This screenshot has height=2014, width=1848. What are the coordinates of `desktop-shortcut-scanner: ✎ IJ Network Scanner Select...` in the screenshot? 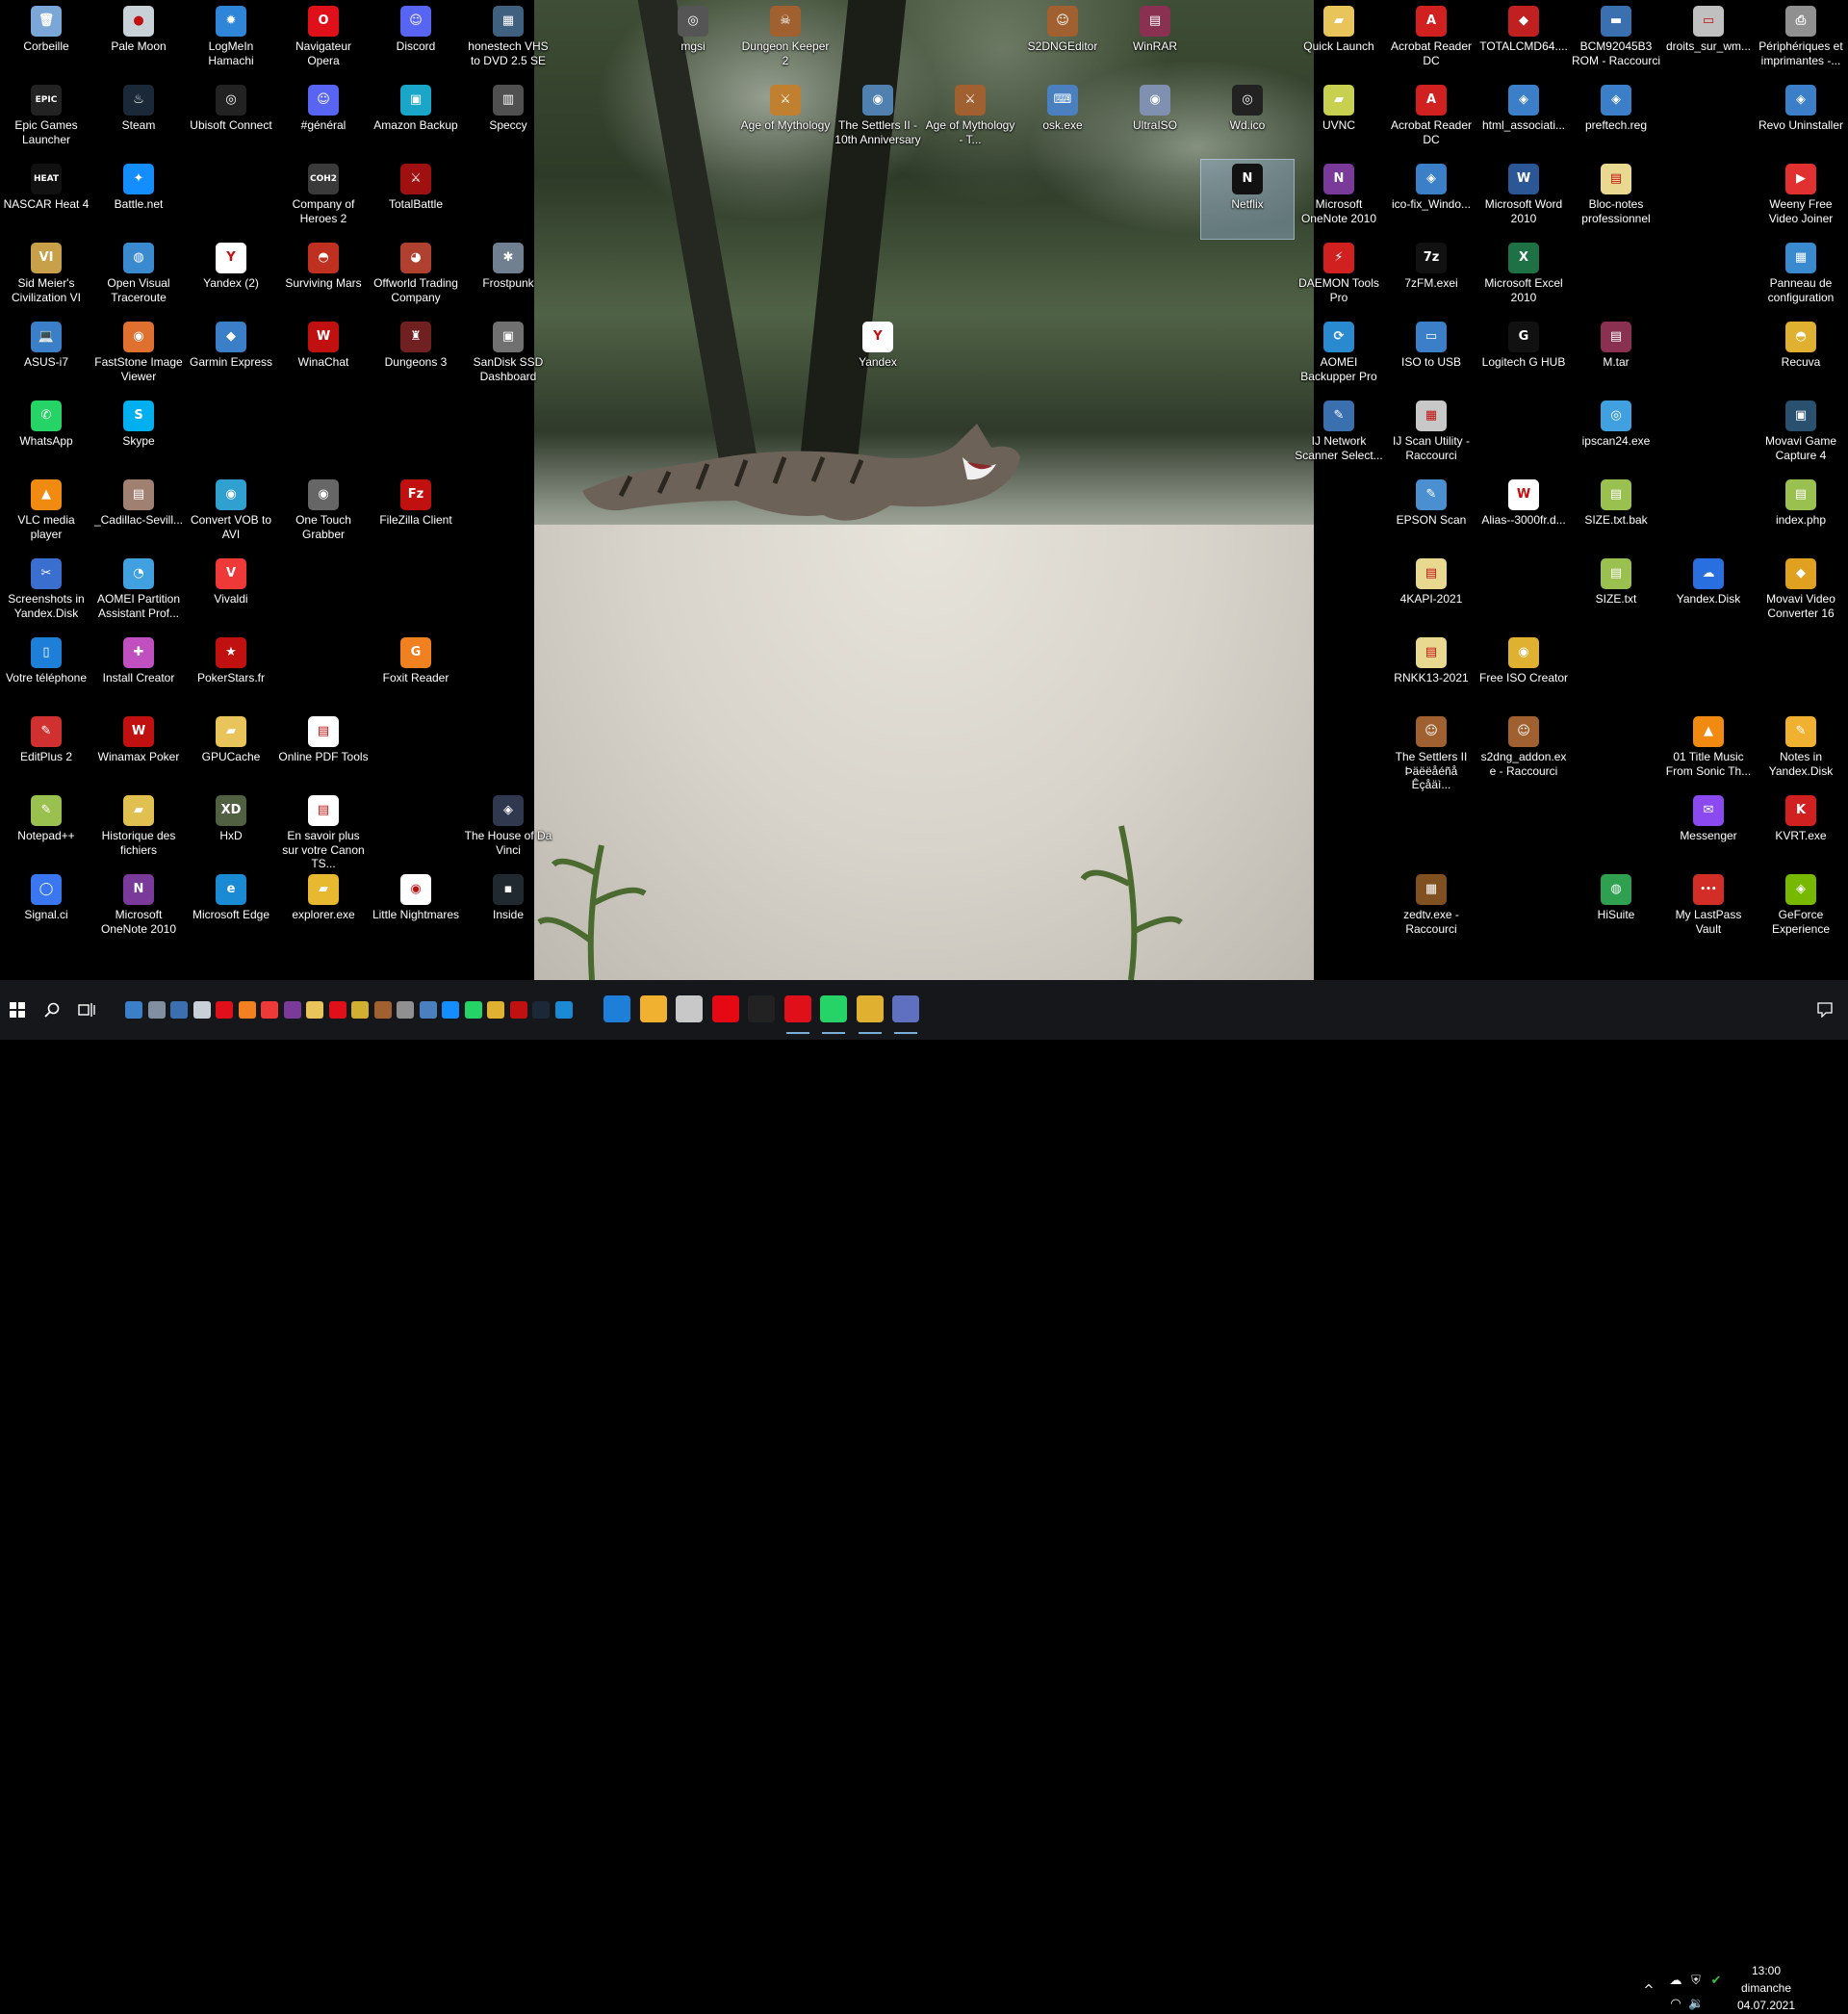 It's located at (1339, 436).